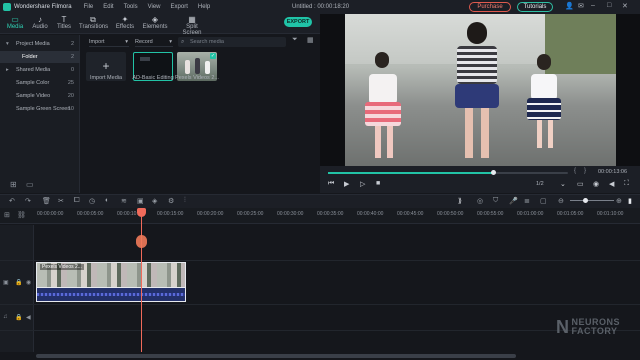  Describe the element at coordinates (154, 42) in the screenshot. I see `record-dropdown: Record ▾` at that location.